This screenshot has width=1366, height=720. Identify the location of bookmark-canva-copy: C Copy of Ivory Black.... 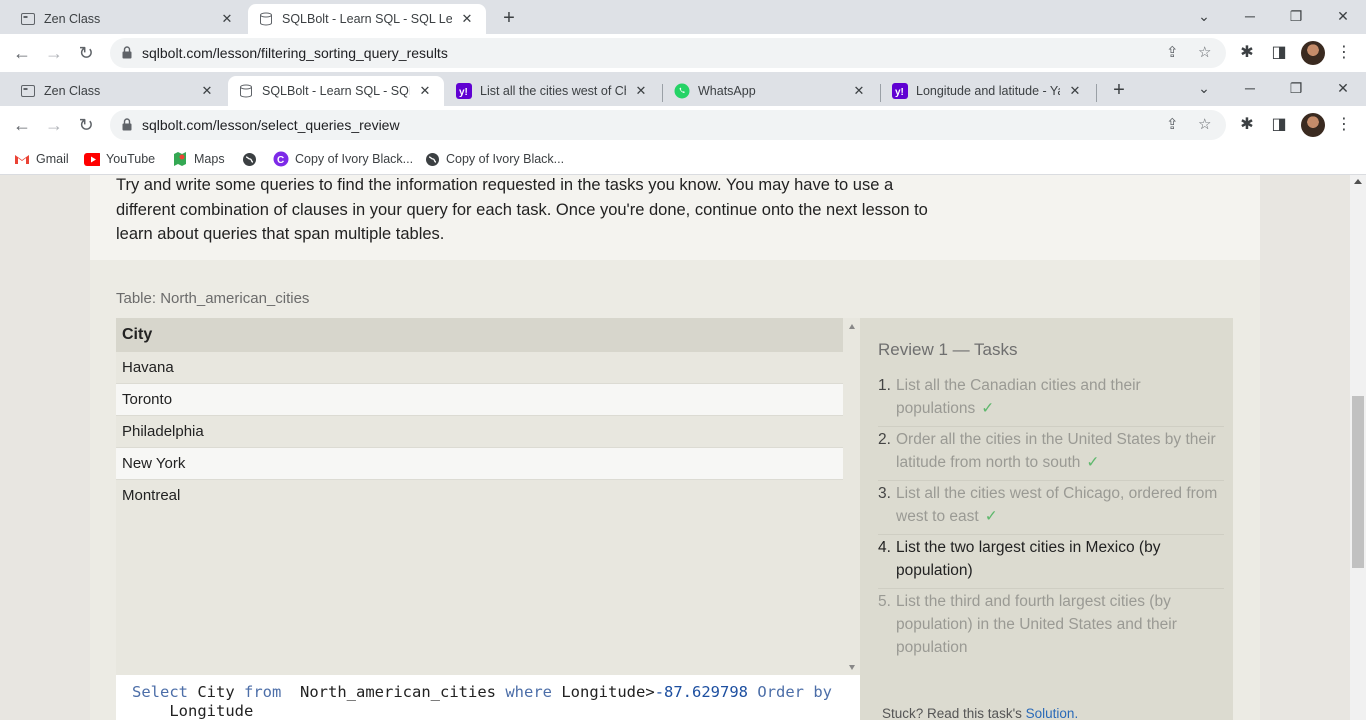
(343, 159).